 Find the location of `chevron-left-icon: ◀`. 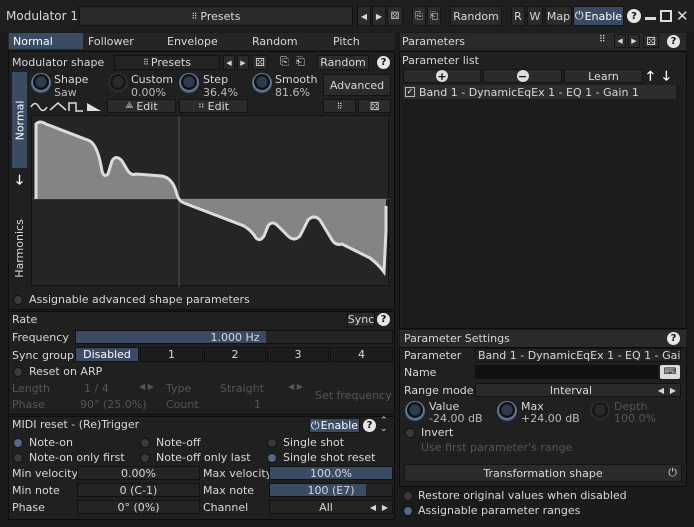

chevron-left-icon: ◀ is located at coordinates (229, 62).